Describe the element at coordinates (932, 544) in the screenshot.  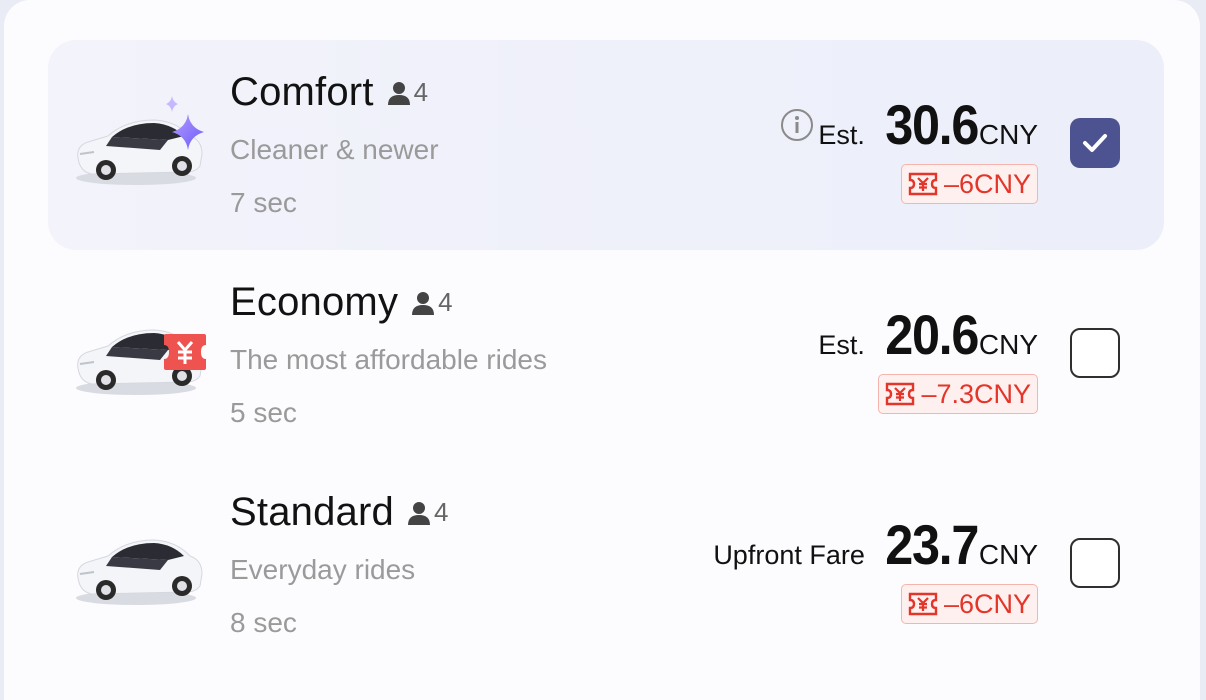
I see `price-amount: 23.7` at that location.